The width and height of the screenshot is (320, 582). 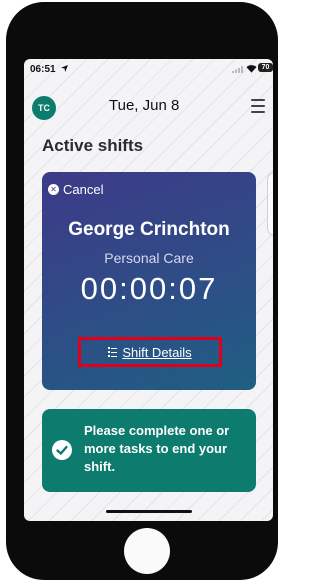 What do you see at coordinates (43, 69) in the screenshot?
I see `status-time: 06:51` at bounding box center [43, 69].